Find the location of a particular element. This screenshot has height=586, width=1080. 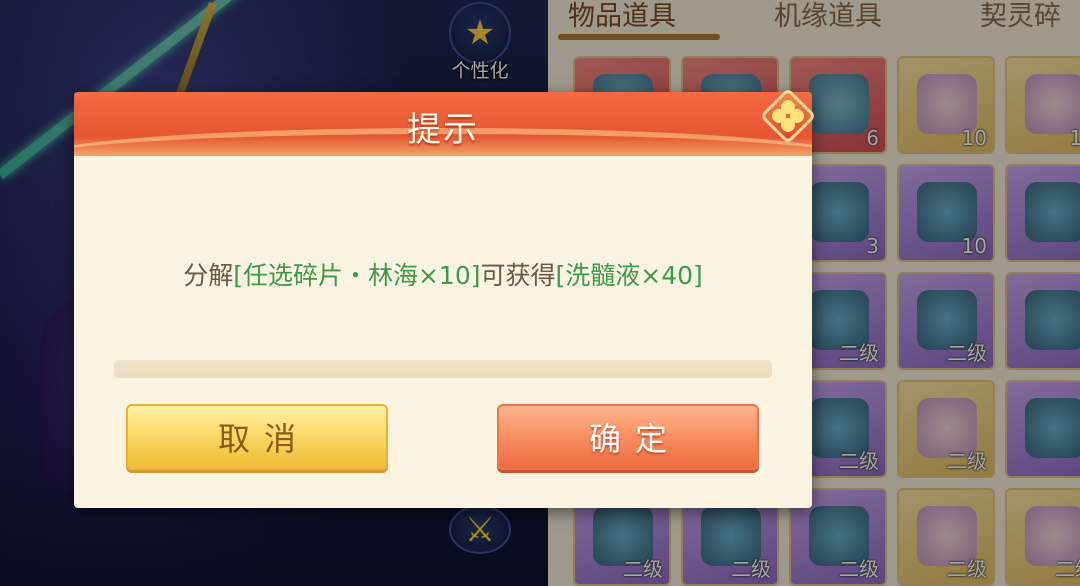

dialog-message: 分解[任选碎片・林海×10]可获得[洗髓液×40] is located at coordinates (443, 274).